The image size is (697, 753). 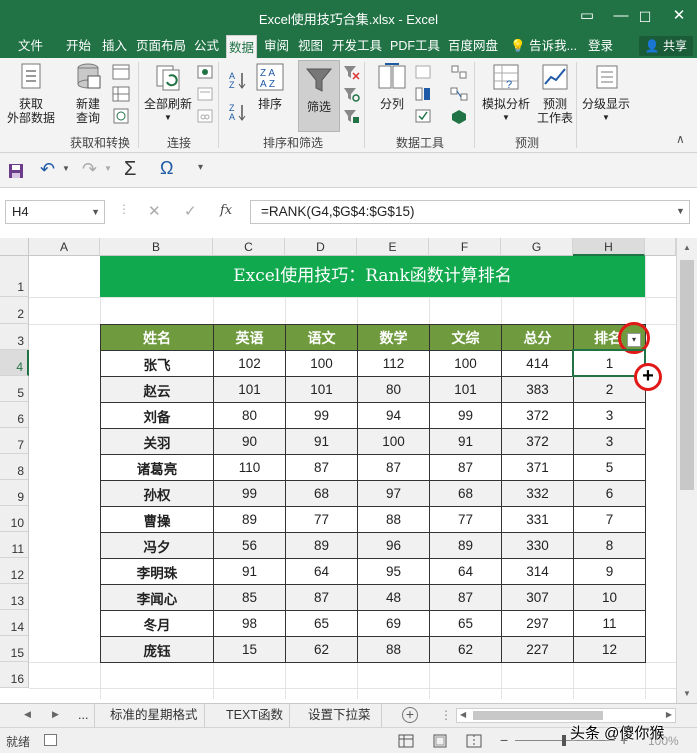 What do you see at coordinates (157, 441) in the screenshot?
I see `name-cell: 关羽` at bounding box center [157, 441].